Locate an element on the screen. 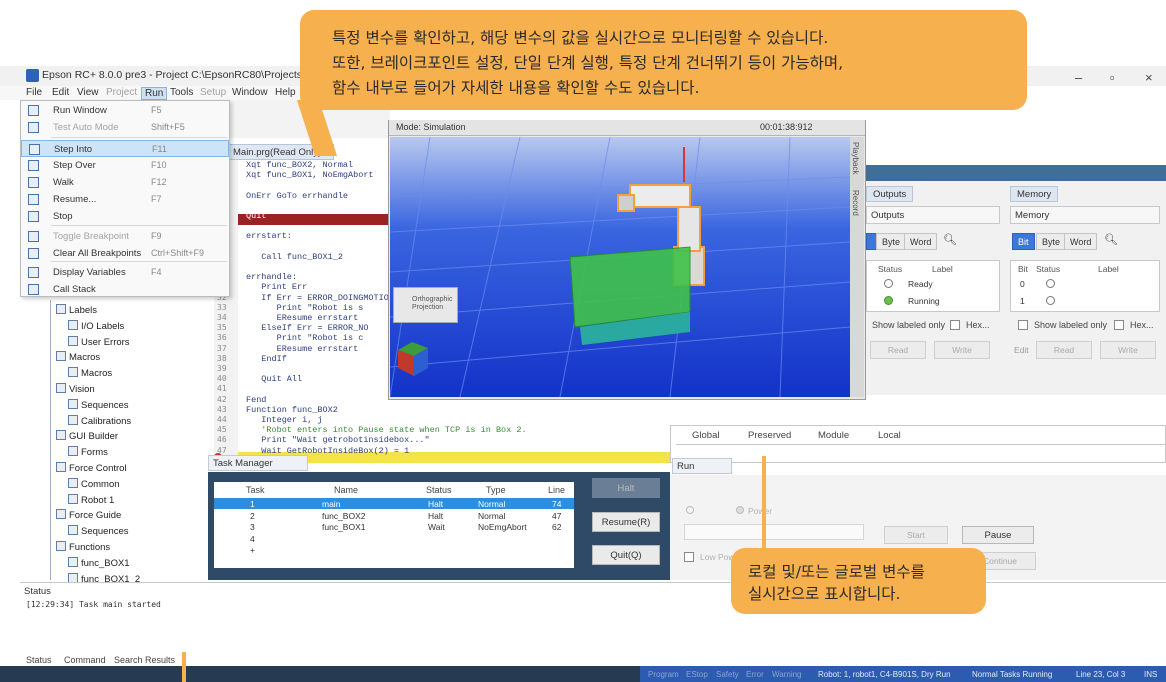 This screenshot has width=1166, height=682. tab-module: Module is located at coordinates (833, 435).